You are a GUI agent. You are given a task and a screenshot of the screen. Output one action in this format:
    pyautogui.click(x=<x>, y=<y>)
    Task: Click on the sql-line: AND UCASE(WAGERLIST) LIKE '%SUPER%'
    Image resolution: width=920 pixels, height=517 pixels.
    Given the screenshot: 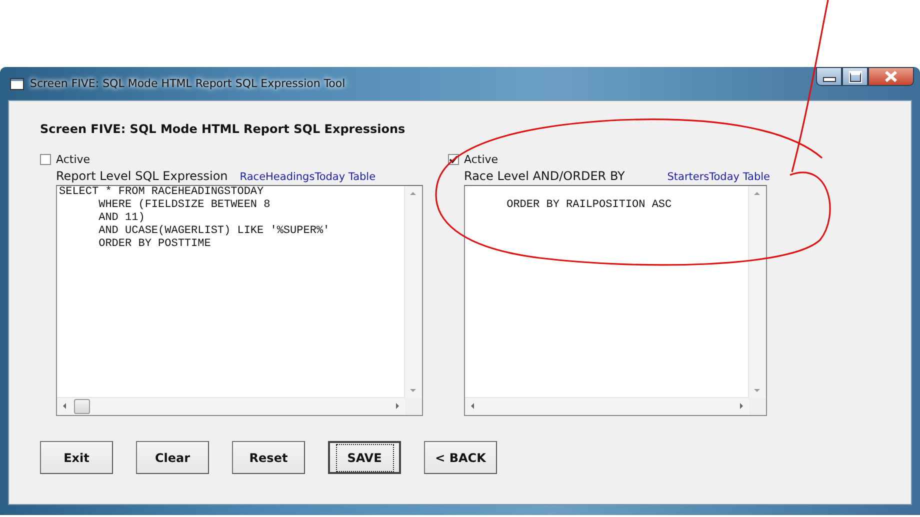 What is the action you would take?
    pyautogui.click(x=214, y=231)
    